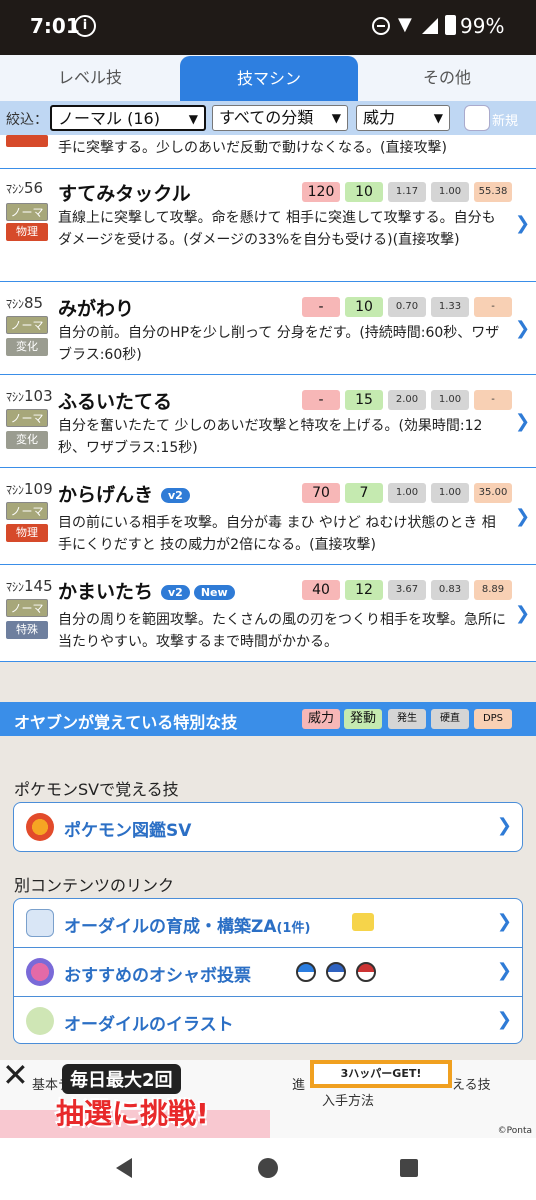 The height and width of the screenshot is (1200, 536). What do you see at coordinates (450, 307) in the screenshot?
I see `recovery-value: 1.33` at bounding box center [450, 307].